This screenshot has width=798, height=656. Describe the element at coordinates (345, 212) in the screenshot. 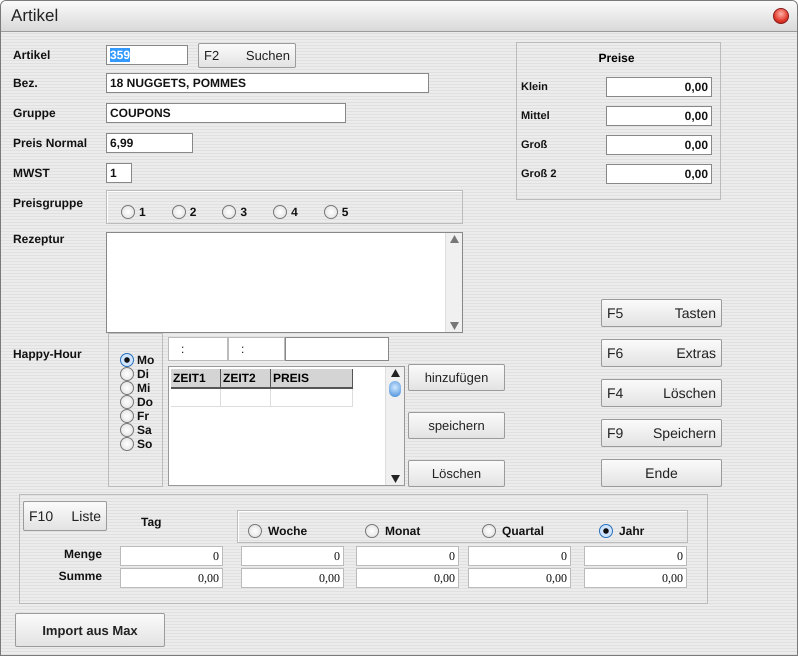

I see `radio-label: 5` at that location.